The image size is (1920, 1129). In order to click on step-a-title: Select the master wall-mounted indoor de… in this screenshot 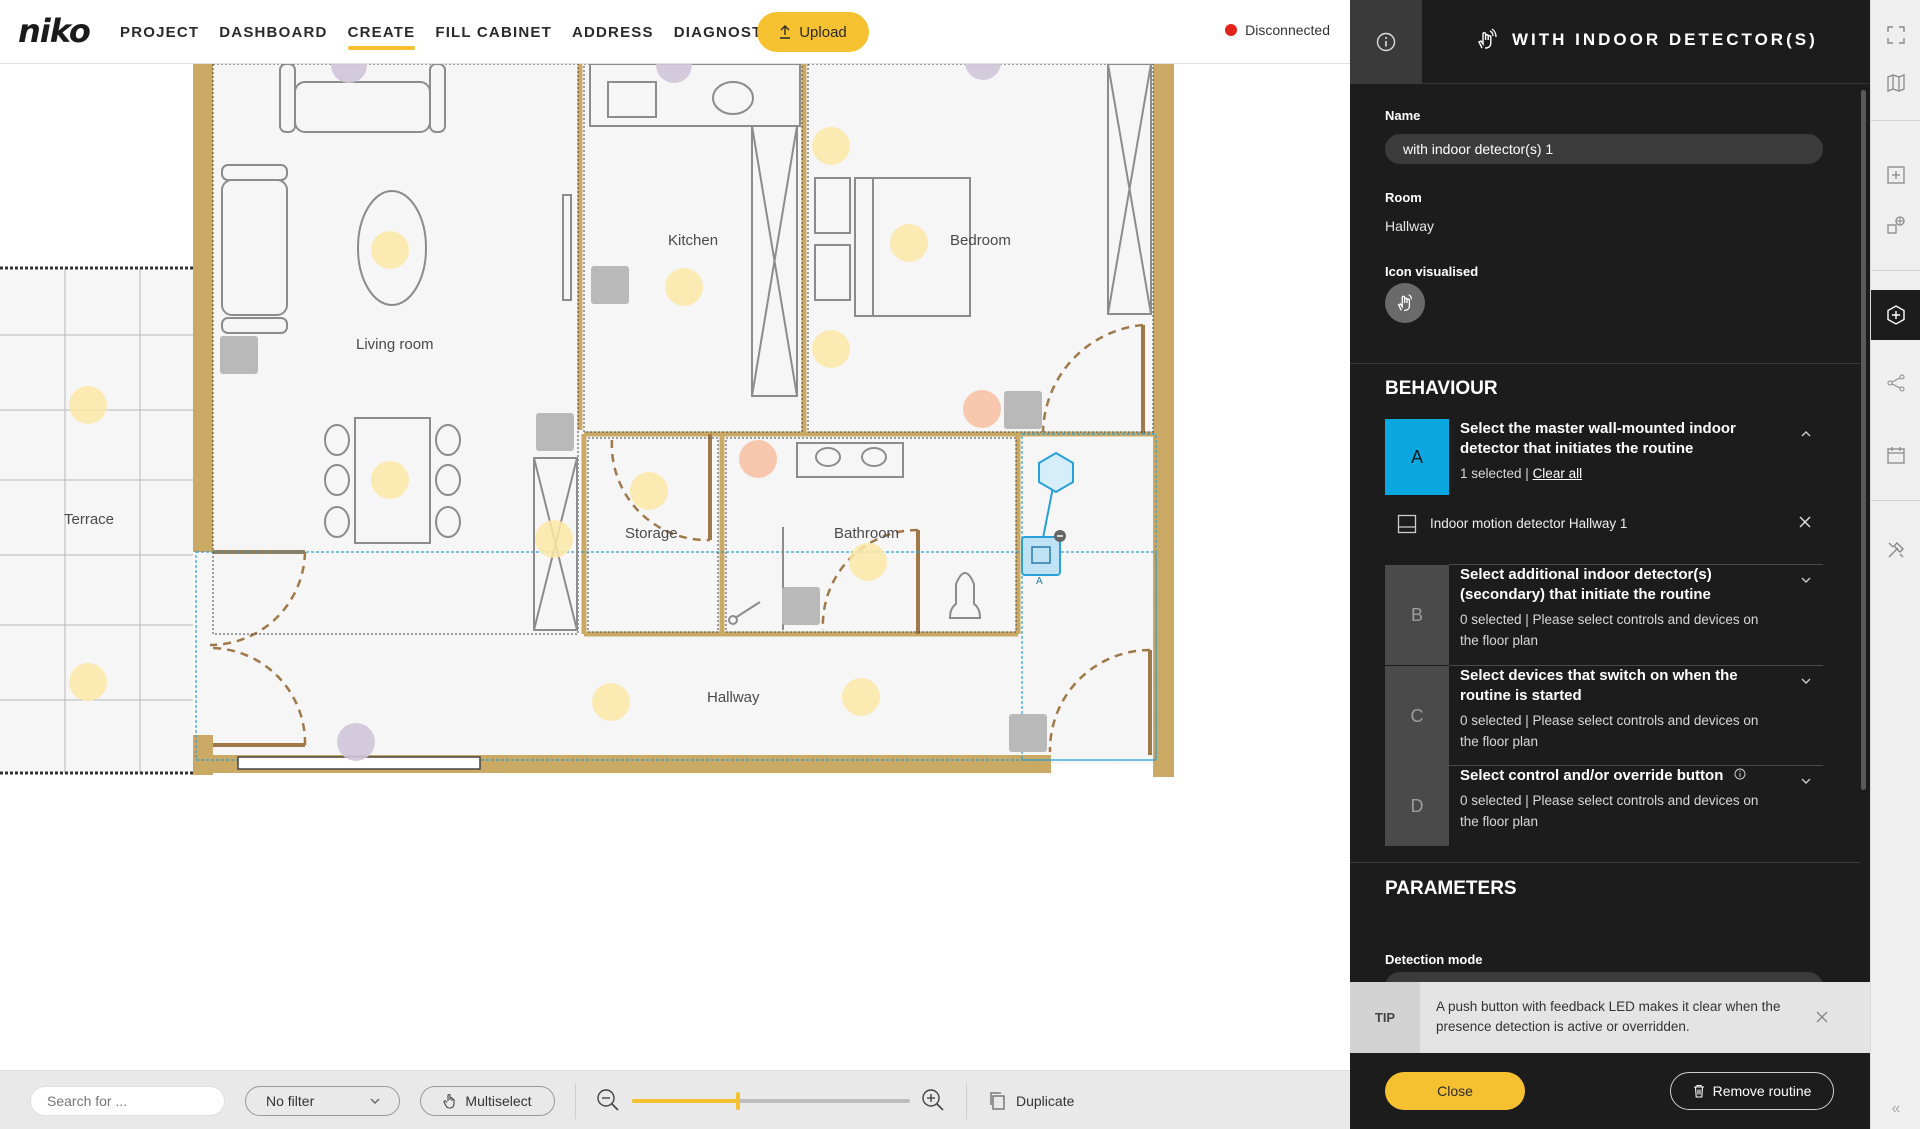, I will do `click(1598, 438)`.